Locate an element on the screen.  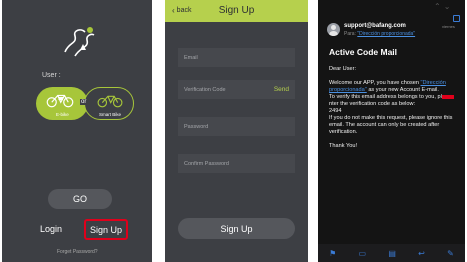
signup-submit-button: Sign Up is located at coordinates (236, 228).